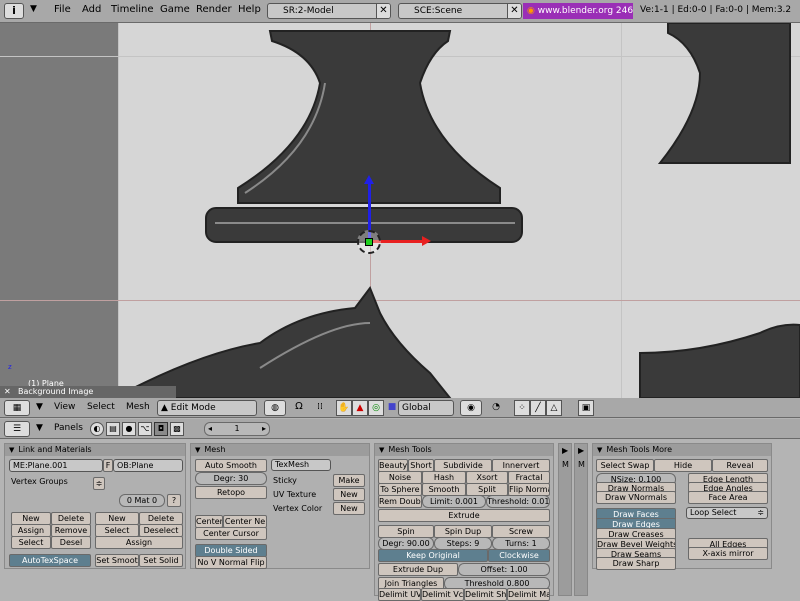  Describe the element at coordinates (145, 429) in the screenshot. I see `context-logic-icon: ⌥` at that location.